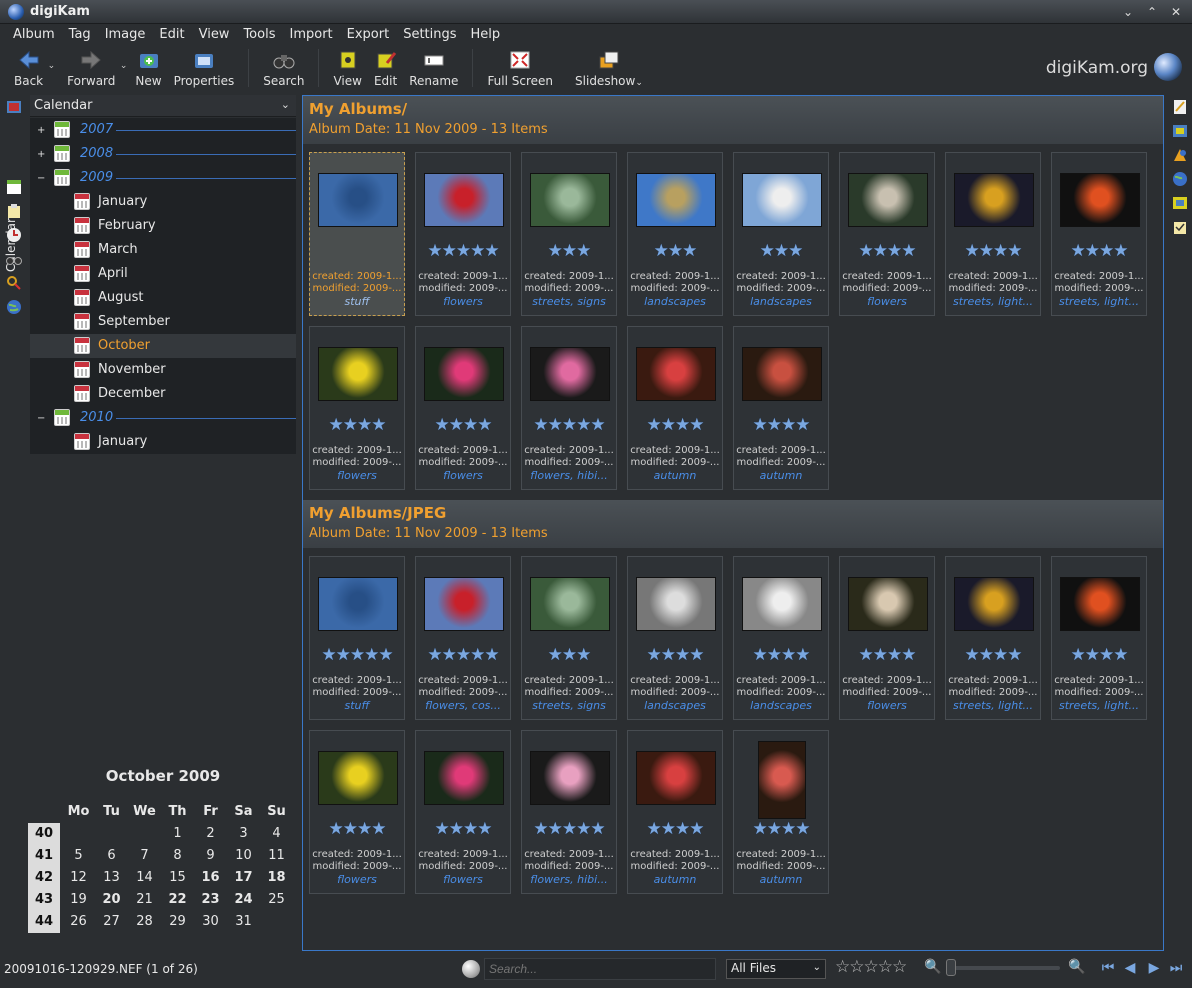  Describe the element at coordinates (358, 604) in the screenshot. I see `photo-heart-on-denim` at that location.